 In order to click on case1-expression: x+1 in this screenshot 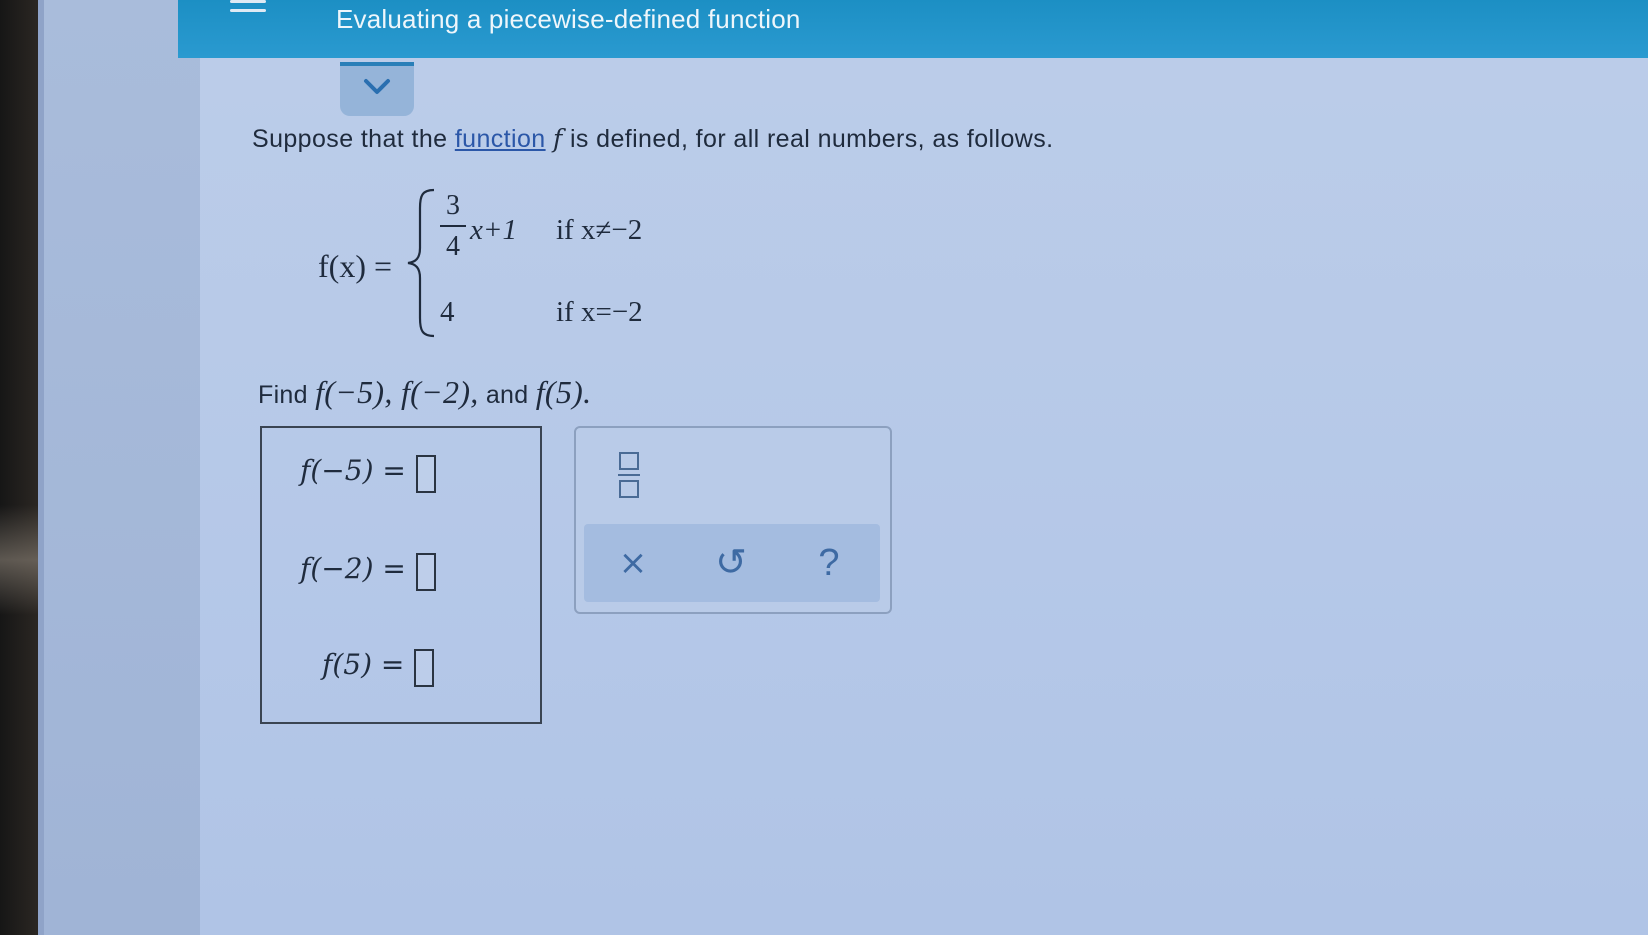, I will do `click(493, 230)`.